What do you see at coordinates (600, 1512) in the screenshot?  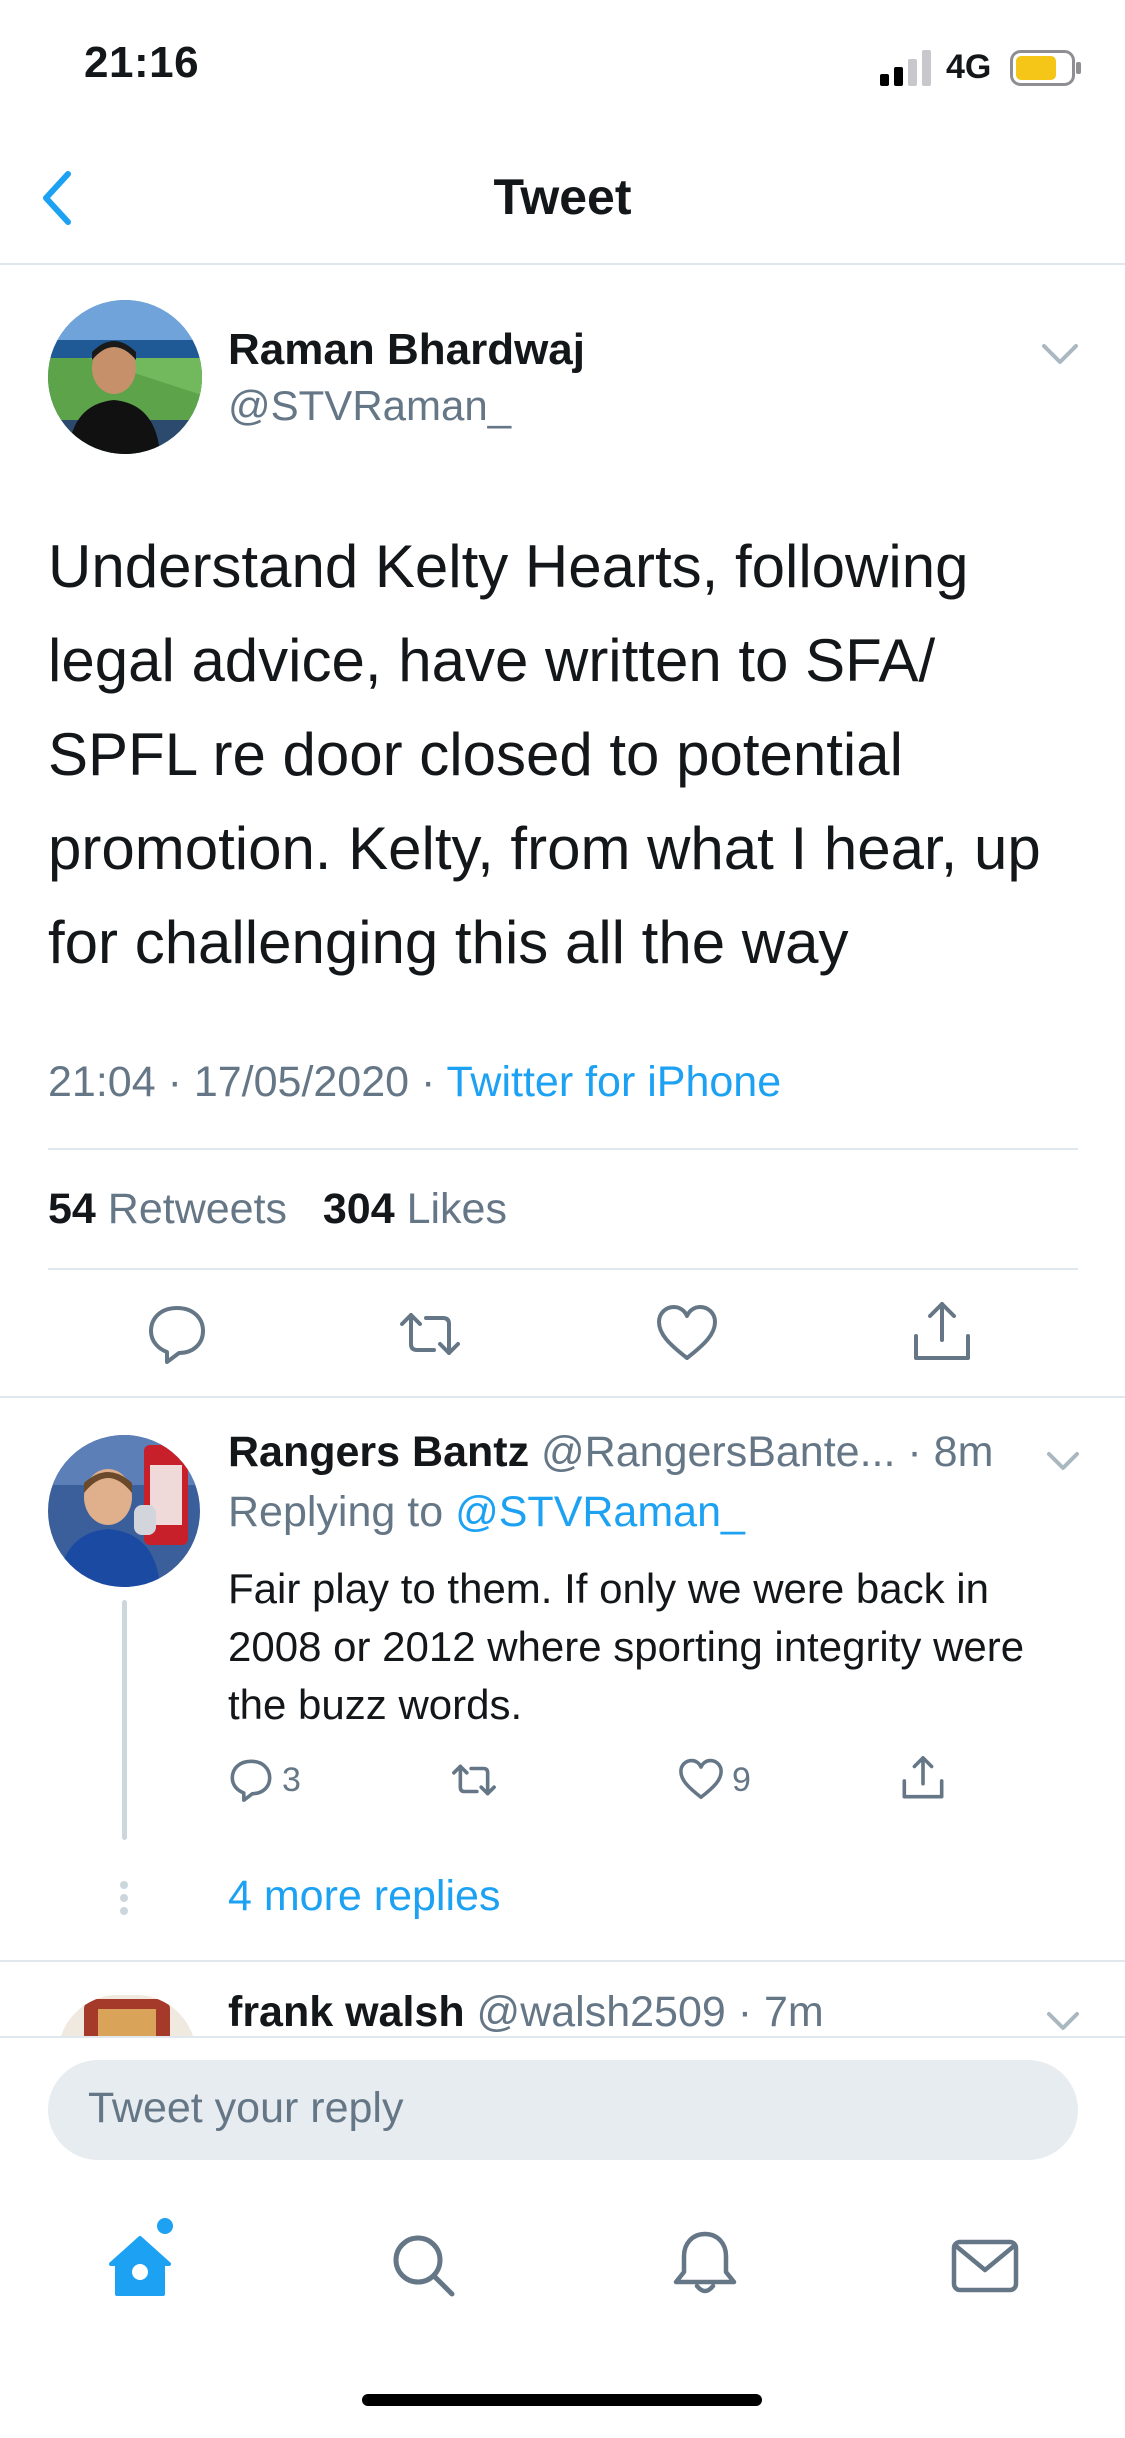 I see `replying-to-mention: @STVRaman_` at bounding box center [600, 1512].